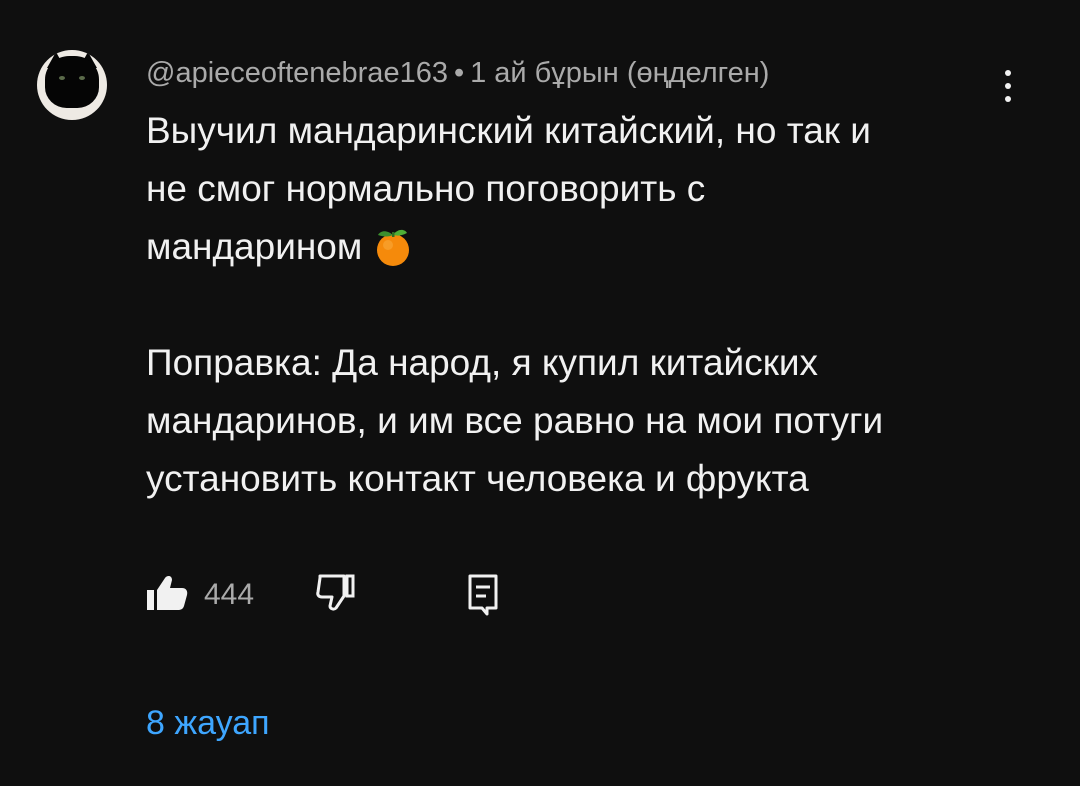 This screenshot has width=1080, height=786. I want to click on like-button, so click(168, 592).